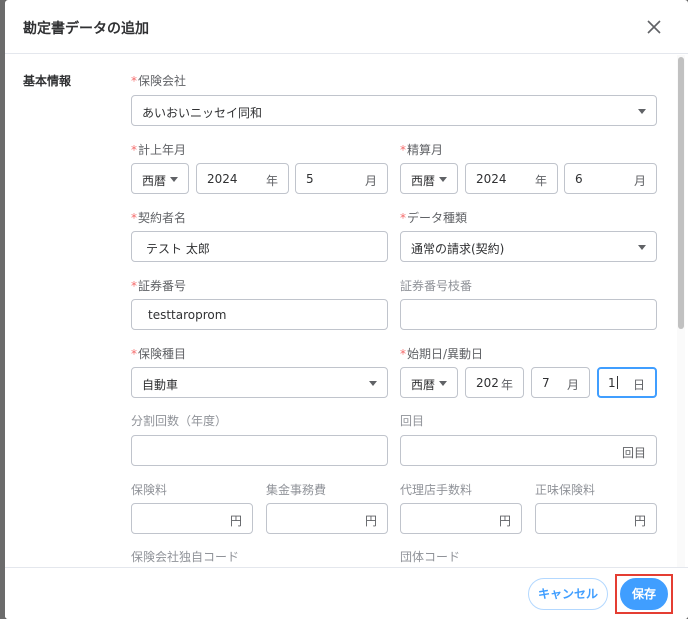 The image size is (688, 619). Describe the element at coordinates (461, 518) in the screenshot. I see `agency-fee-input: 円` at that location.